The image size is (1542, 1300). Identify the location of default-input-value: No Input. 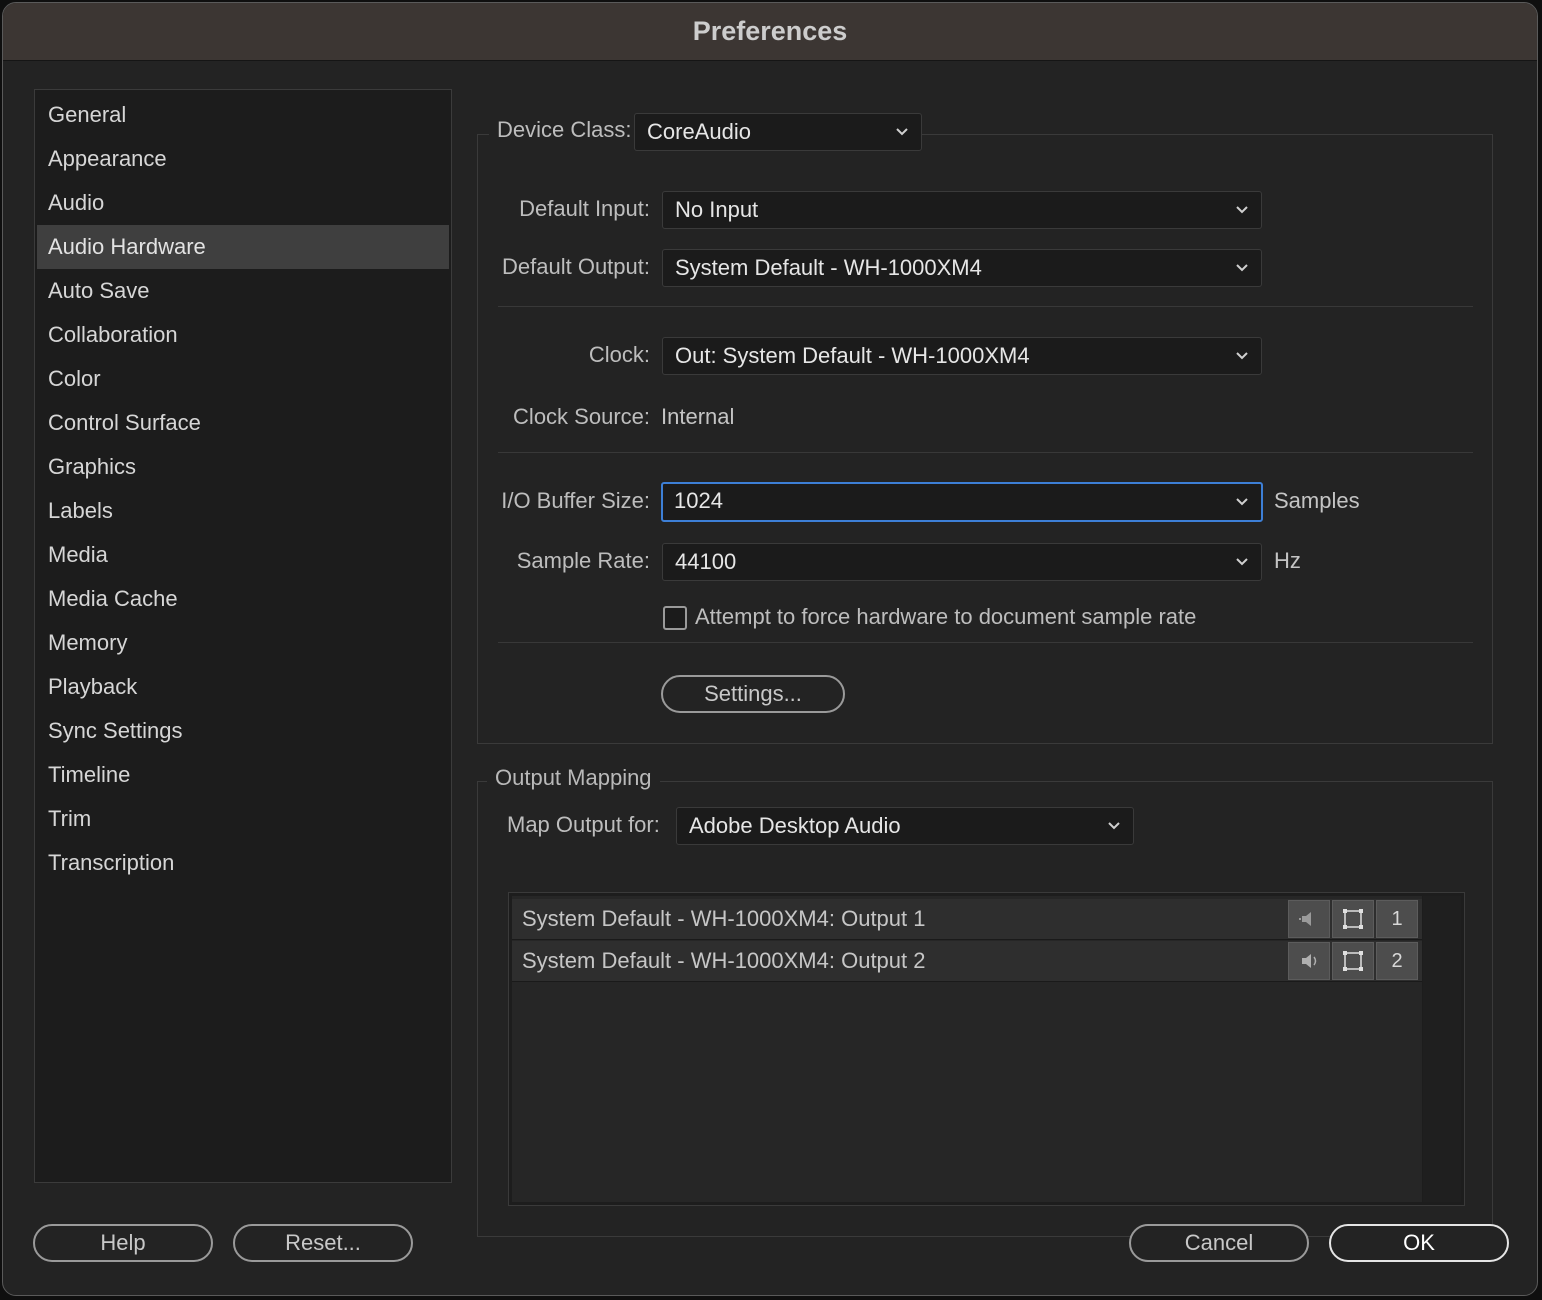
(717, 209).